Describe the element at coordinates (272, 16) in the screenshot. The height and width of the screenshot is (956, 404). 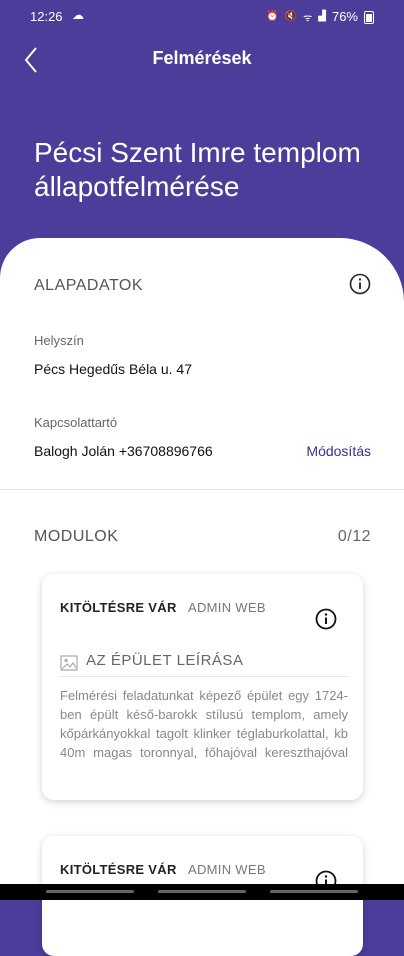
I see `alarm-icon: ⏰` at that location.